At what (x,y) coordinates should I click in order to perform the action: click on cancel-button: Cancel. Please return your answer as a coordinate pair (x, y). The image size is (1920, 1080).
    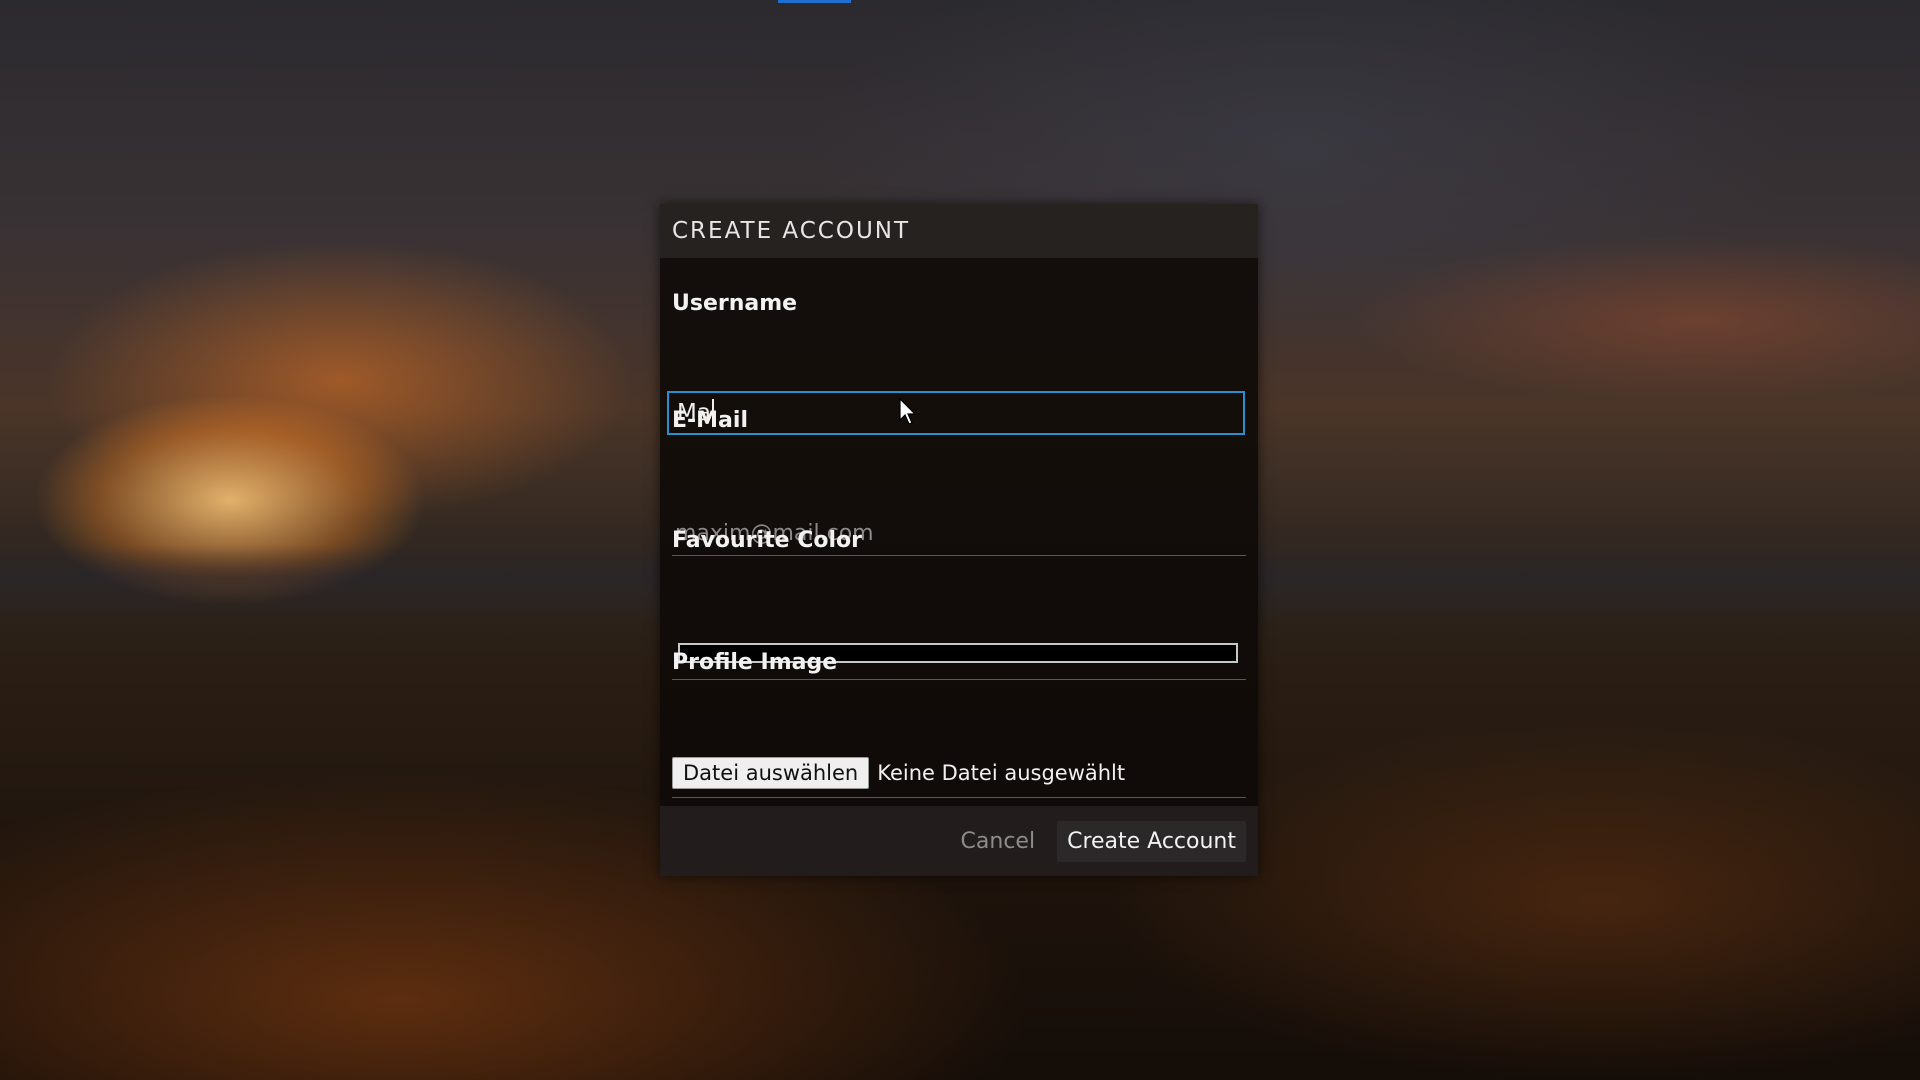
    Looking at the image, I should click on (998, 841).